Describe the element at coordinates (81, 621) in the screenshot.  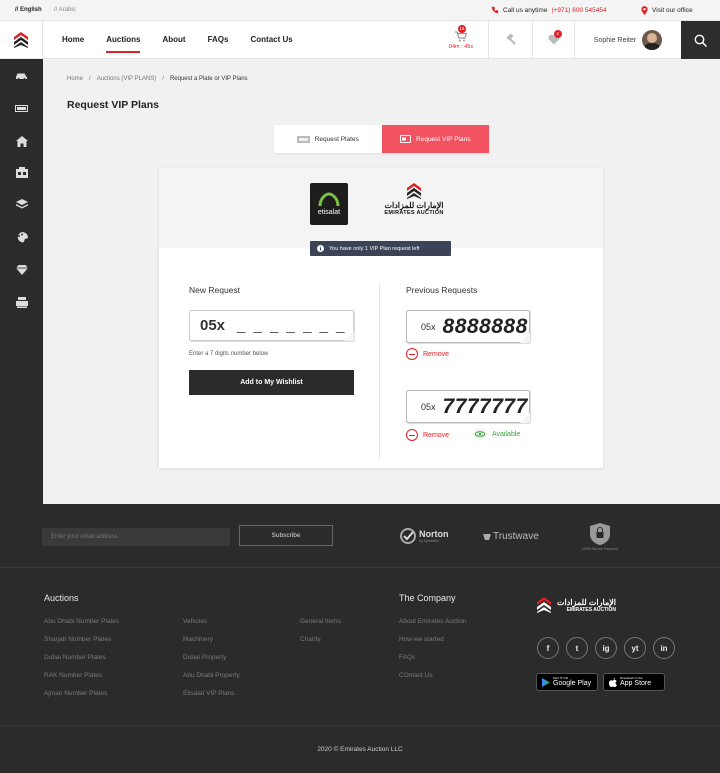
I see `footer-link: Abu Dhabi Number Plates` at that location.